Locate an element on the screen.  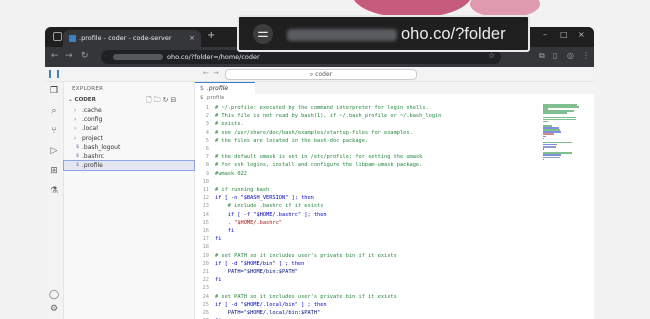
code-line: 21 PATH="$HOME/bin:$PATH" is located at coordinates (365, 272).